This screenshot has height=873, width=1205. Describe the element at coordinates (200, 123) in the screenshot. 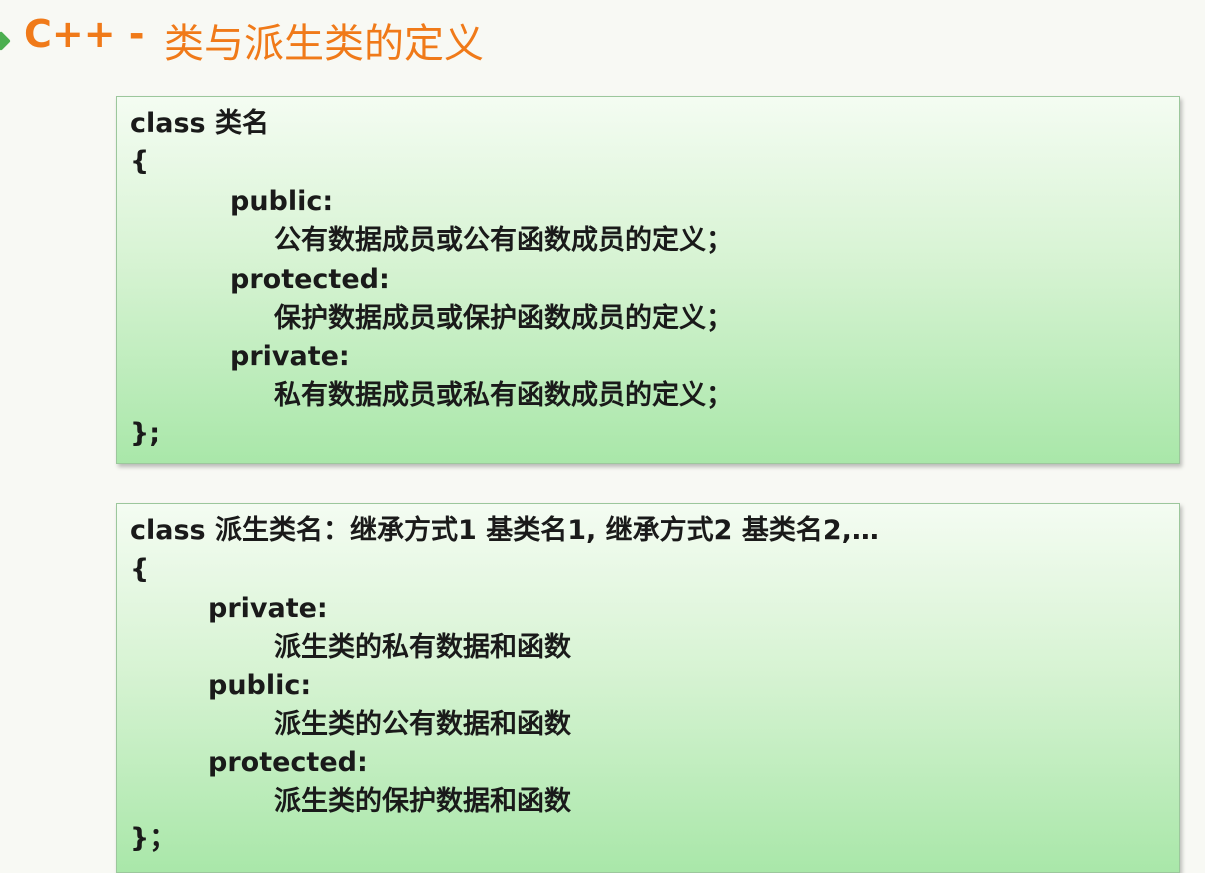

I see `code-line: class 类名` at that location.